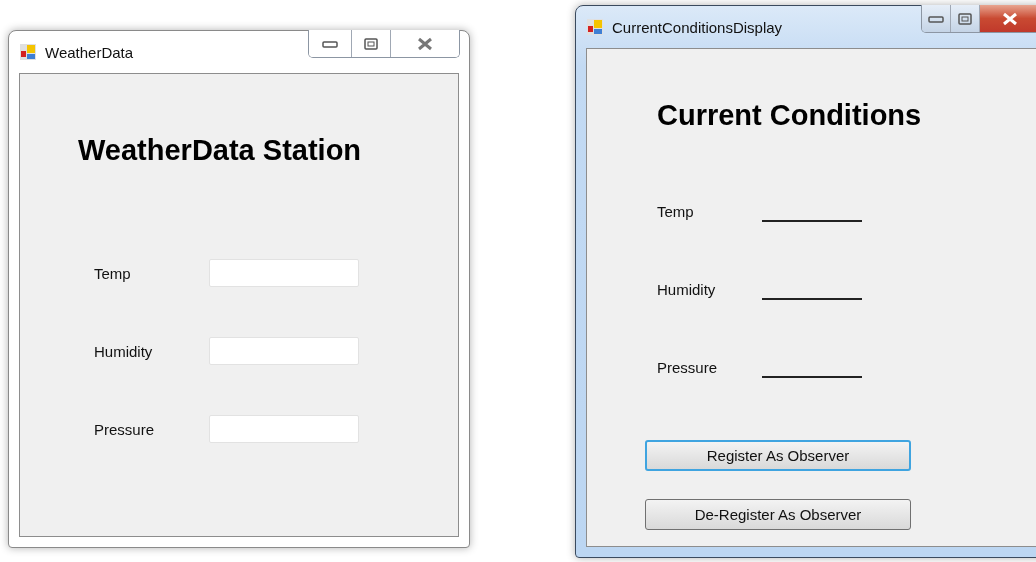 This screenshot has height=562, width=1036. What do you see at coordinates (778, 455) in the screenshot?
I see `observer-button: Register As Observer` at bounding box center [778, 455].